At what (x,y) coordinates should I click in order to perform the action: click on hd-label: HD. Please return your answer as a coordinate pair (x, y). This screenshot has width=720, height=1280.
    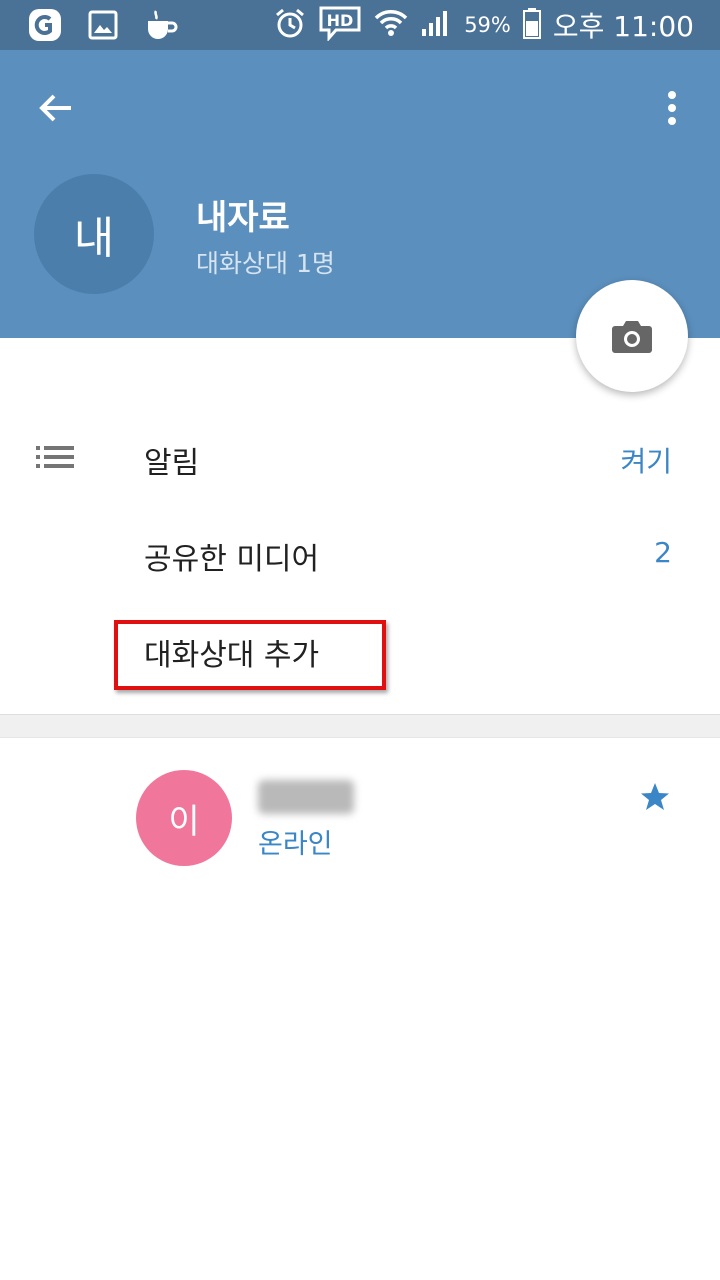
    Looking at the image, I should click on (340, 20).